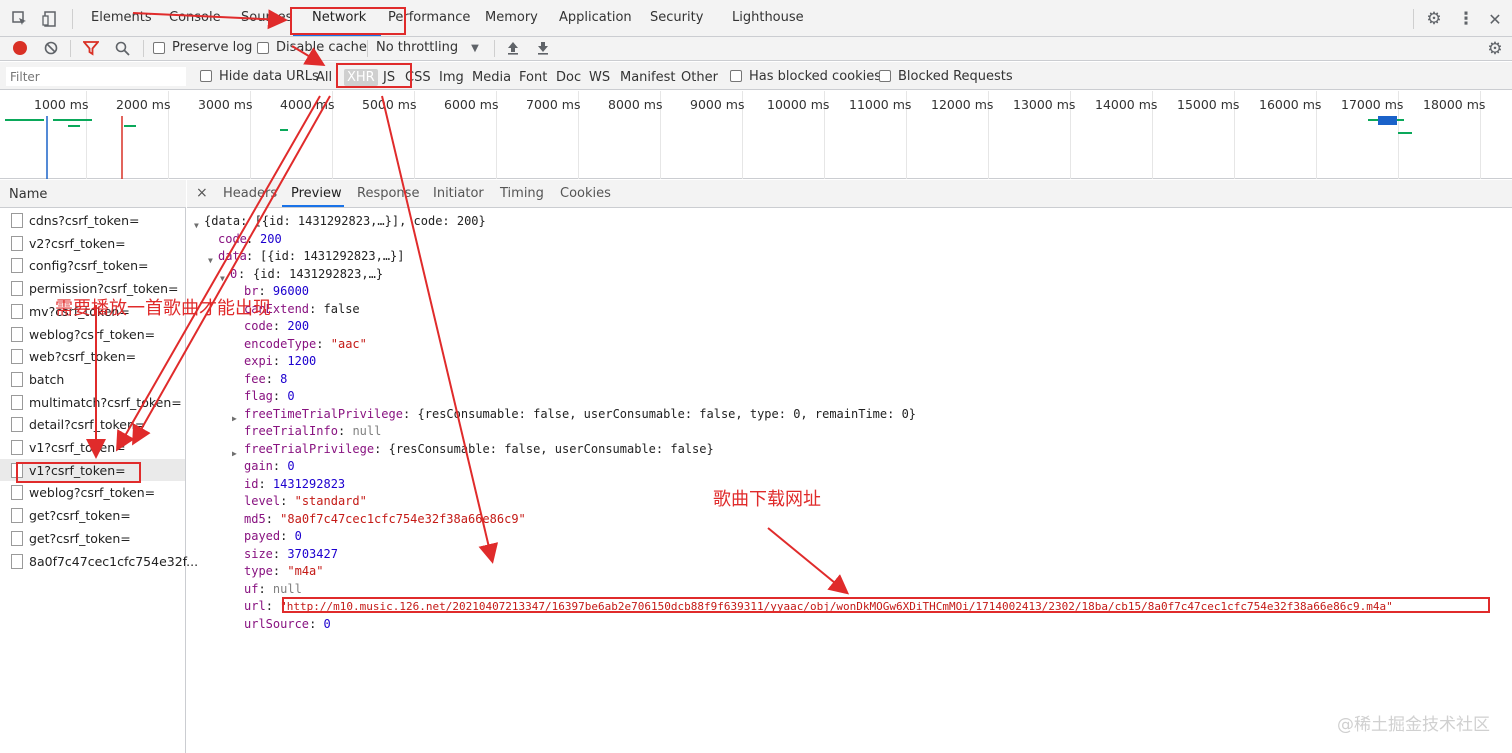 The height and width of the screenshot is (753, 1512). I want to click on filter-type-manifest: Manifest, so click(647, 77).